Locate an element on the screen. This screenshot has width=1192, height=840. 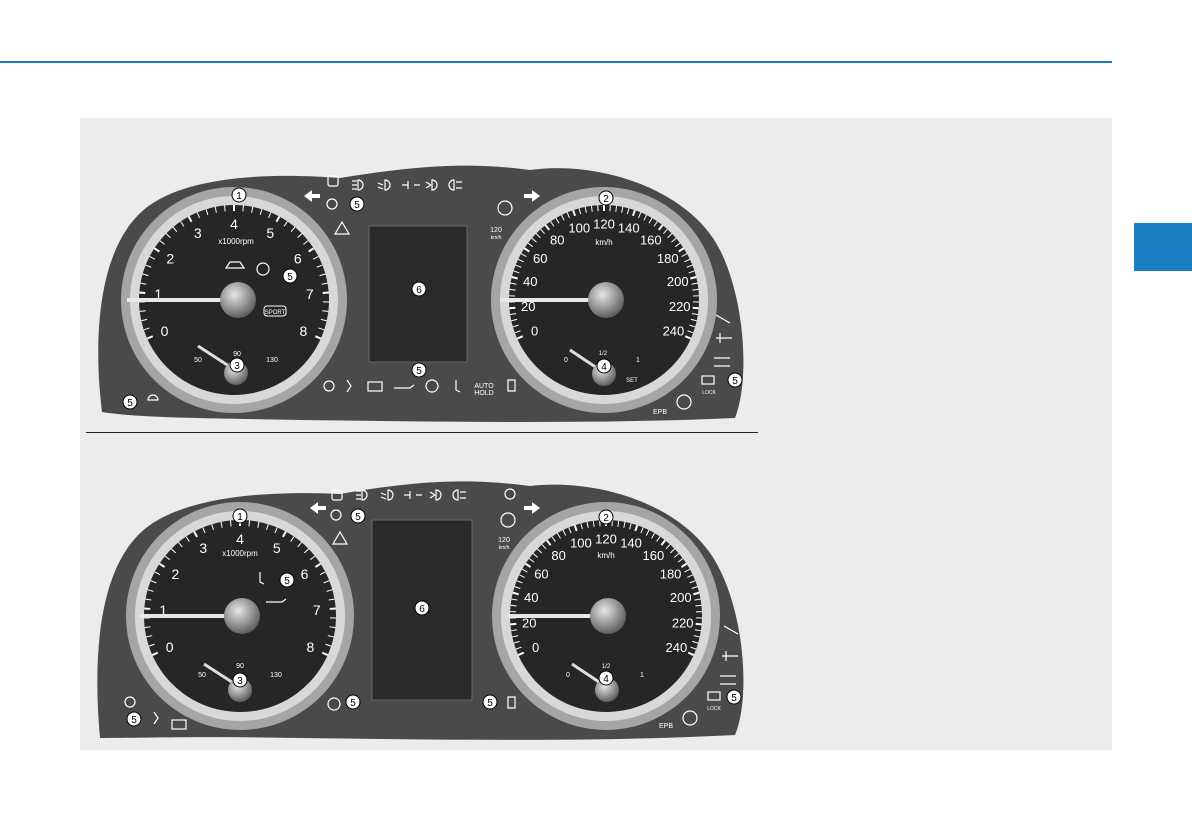
tachometer: 012345678 x1000rpm 50 90 130 SPORT is located at coordinates (234, 300).